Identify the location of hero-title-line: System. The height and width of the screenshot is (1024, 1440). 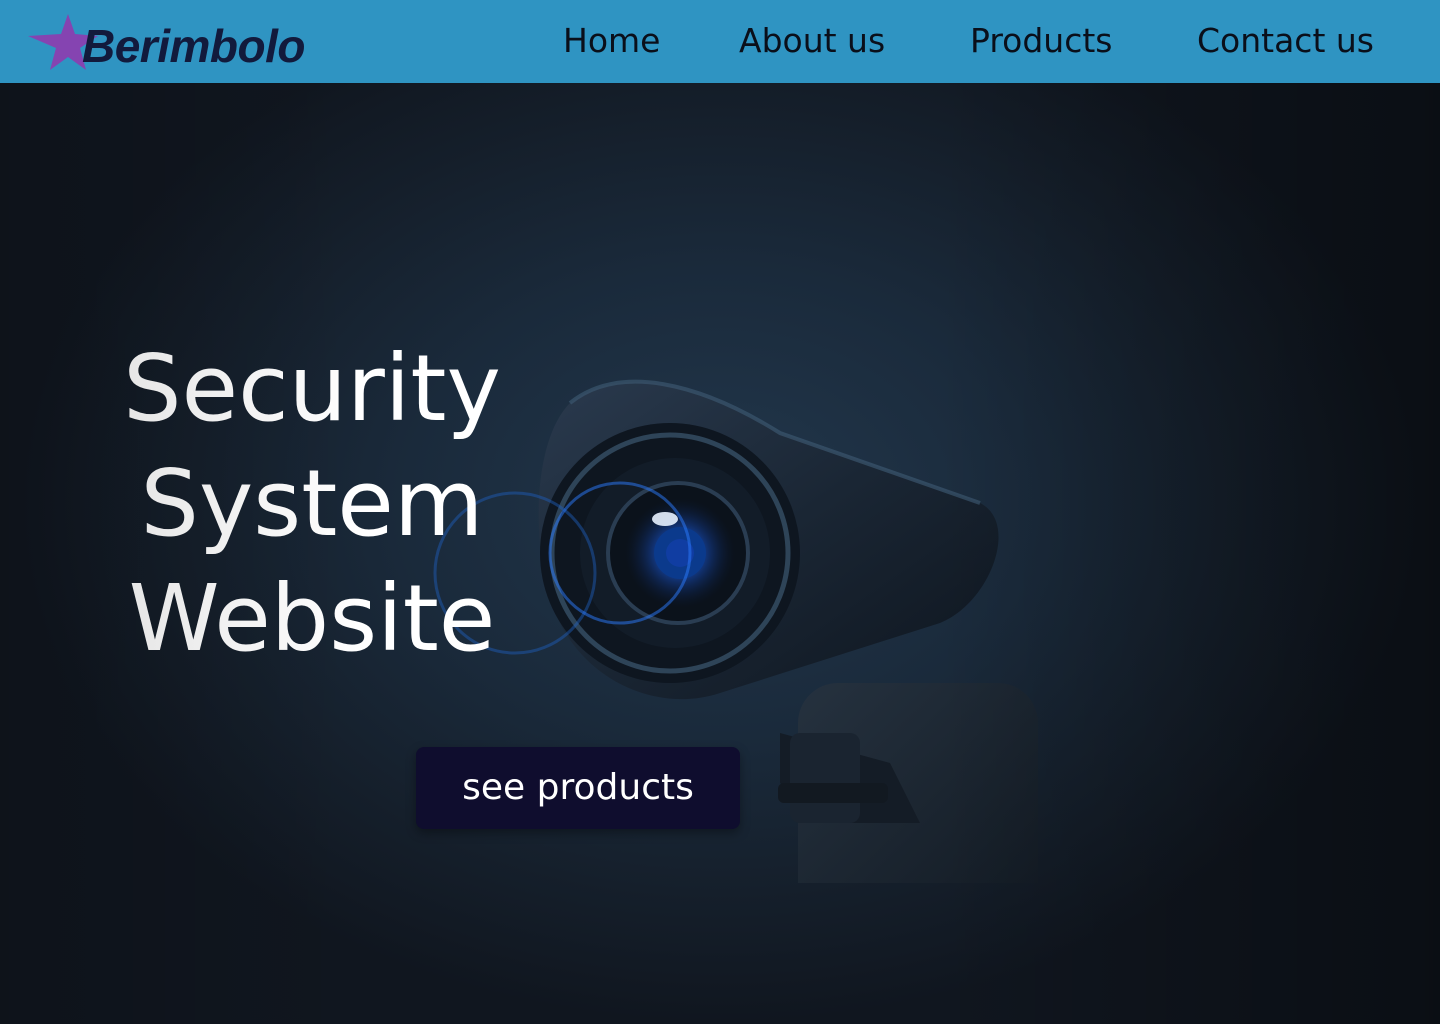
(312, 503).